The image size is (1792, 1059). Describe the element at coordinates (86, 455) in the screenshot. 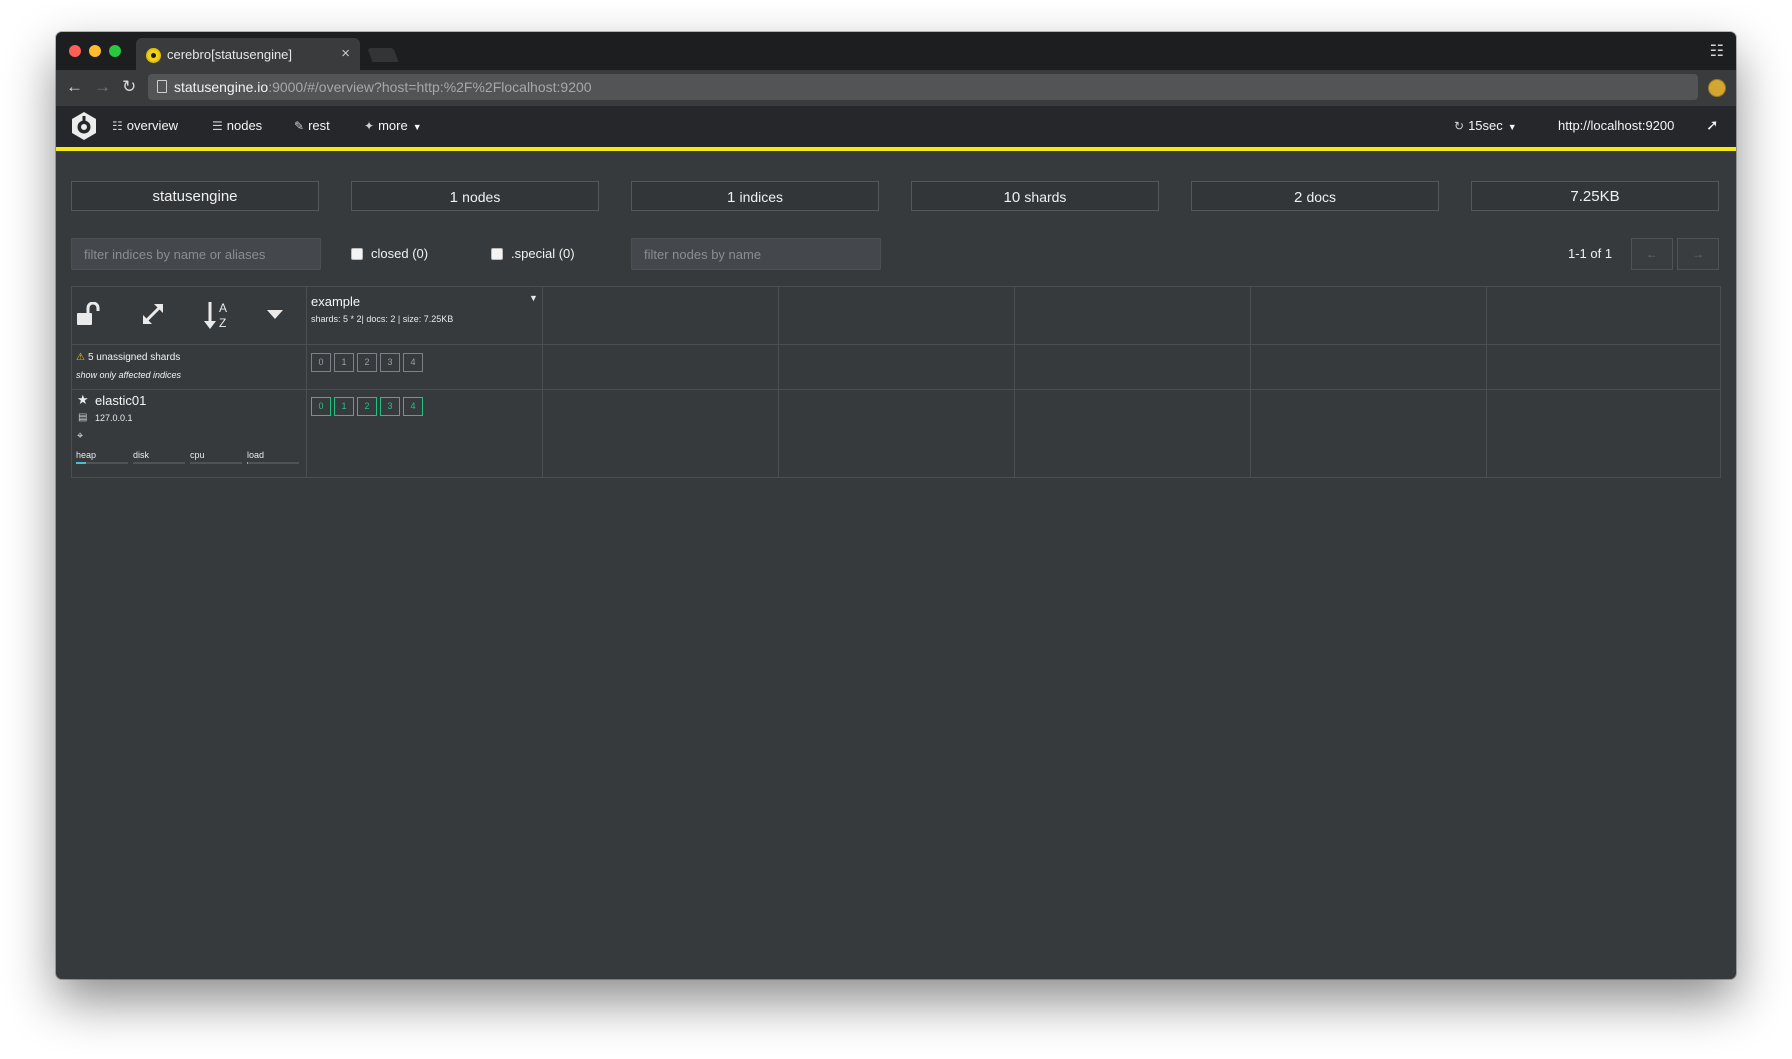

I see `heap-label: heap` at that location.